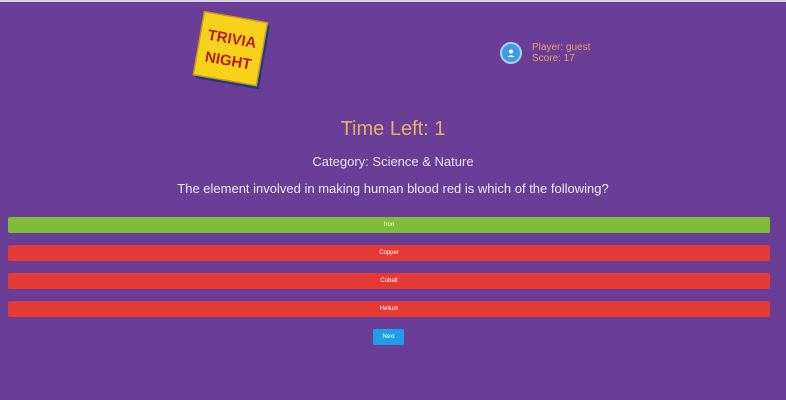 The width and height of the screenshot is (786, 400). What do you see at coordinates (553, 58) in the screenshot?
I see `player-score: Score: 17` at bounding box center [553, 58].